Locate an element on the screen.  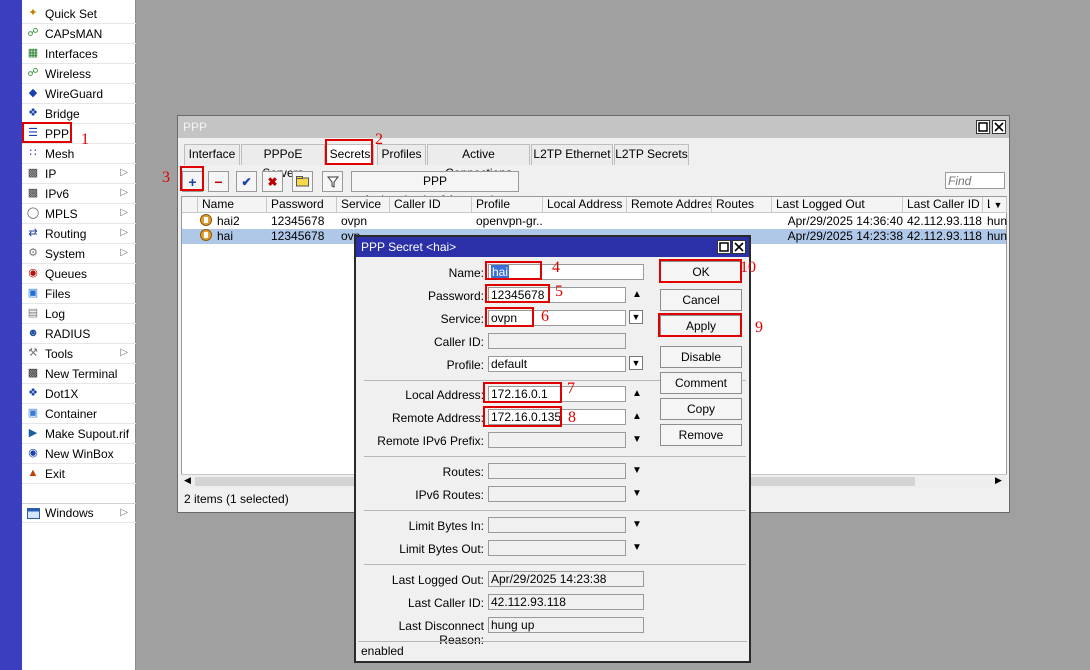
disable-button: ✖ is located at coordinates (272, 181).